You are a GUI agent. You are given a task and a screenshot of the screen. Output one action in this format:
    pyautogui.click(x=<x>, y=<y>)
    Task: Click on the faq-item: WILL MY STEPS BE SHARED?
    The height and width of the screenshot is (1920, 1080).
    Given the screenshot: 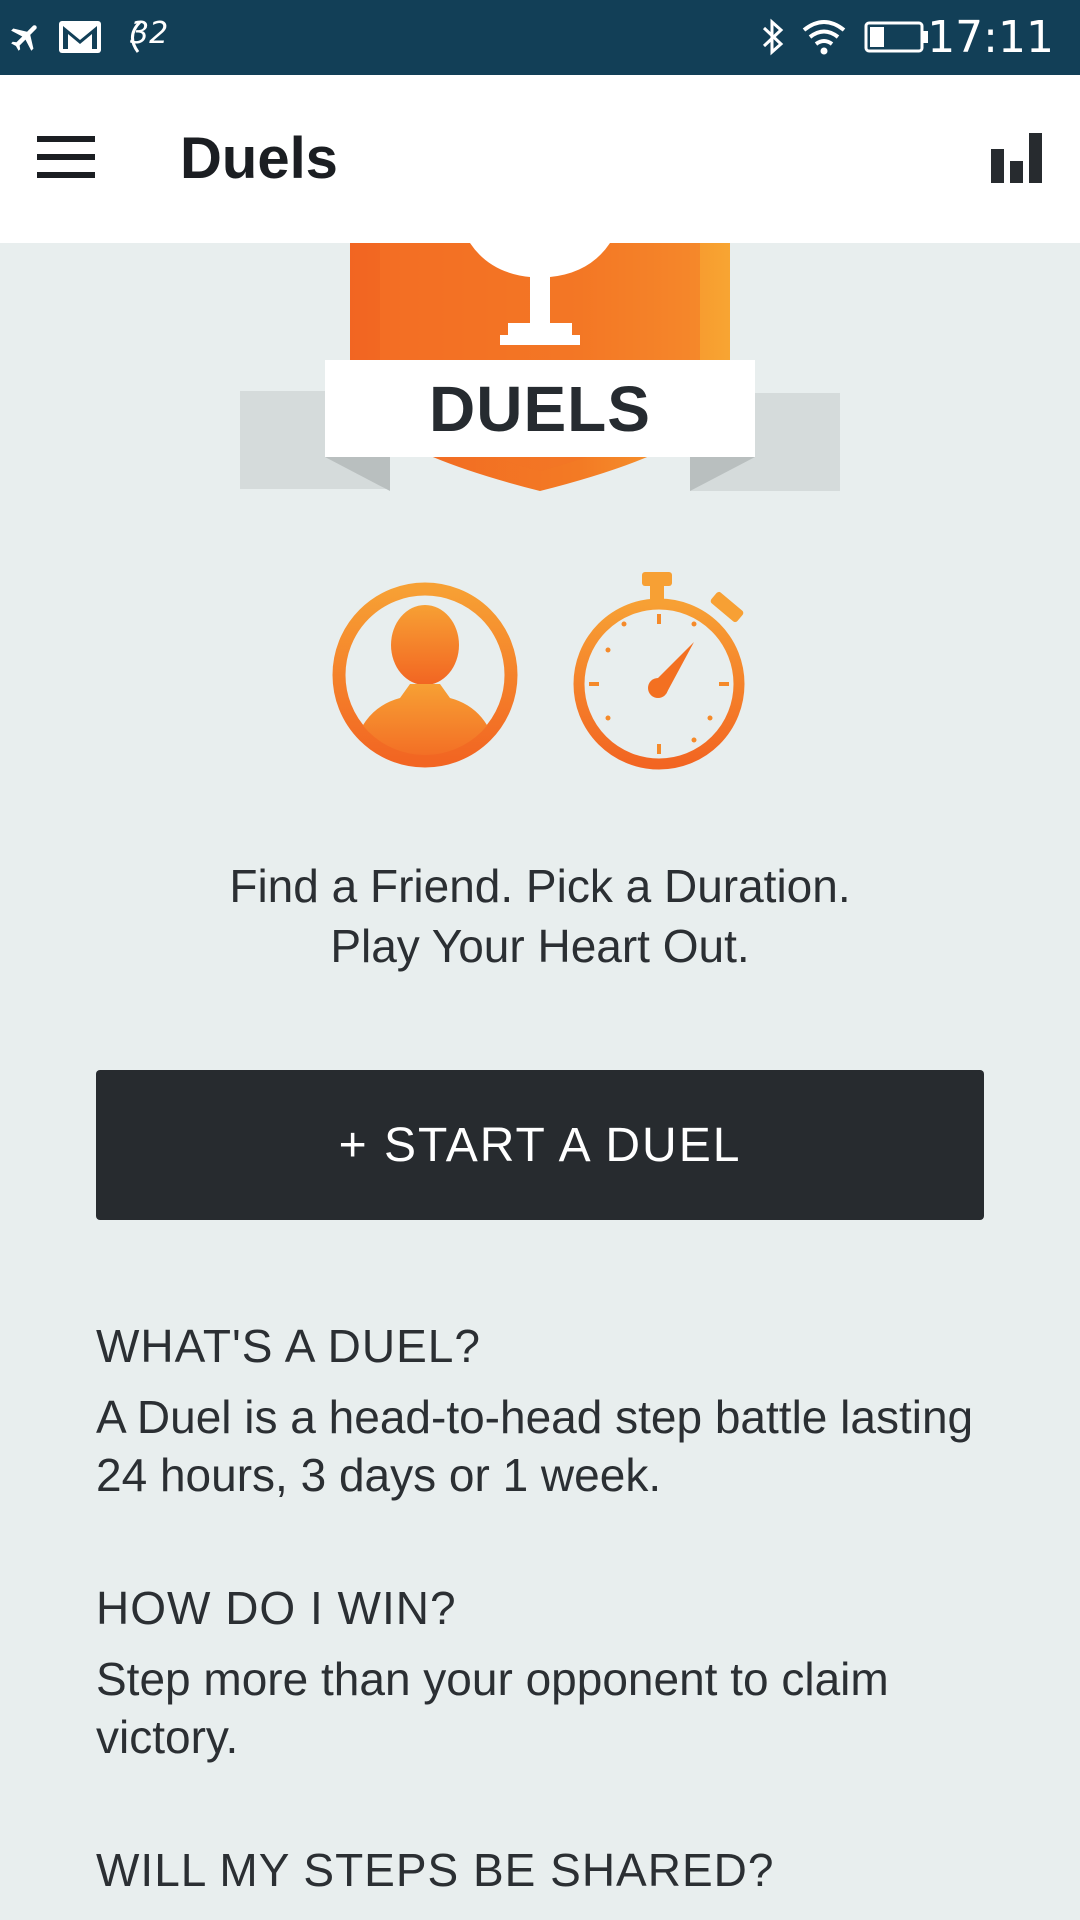 What is the action you would take?
    pyautogui.click(x=546, y=1870)
    